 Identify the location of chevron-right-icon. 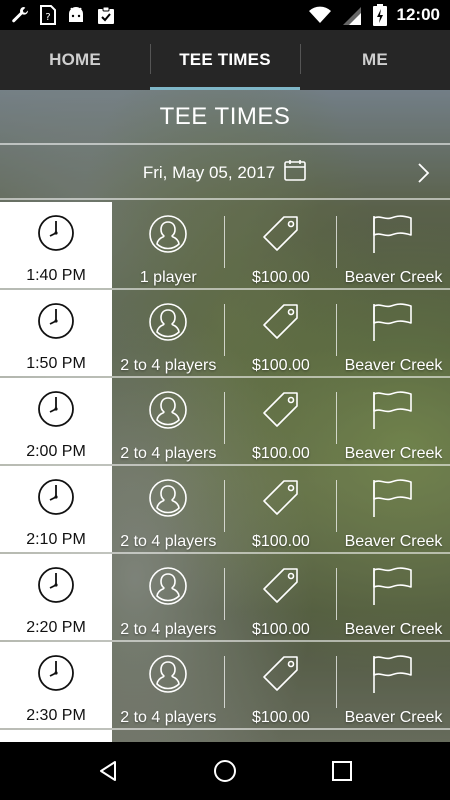
(424, 173).